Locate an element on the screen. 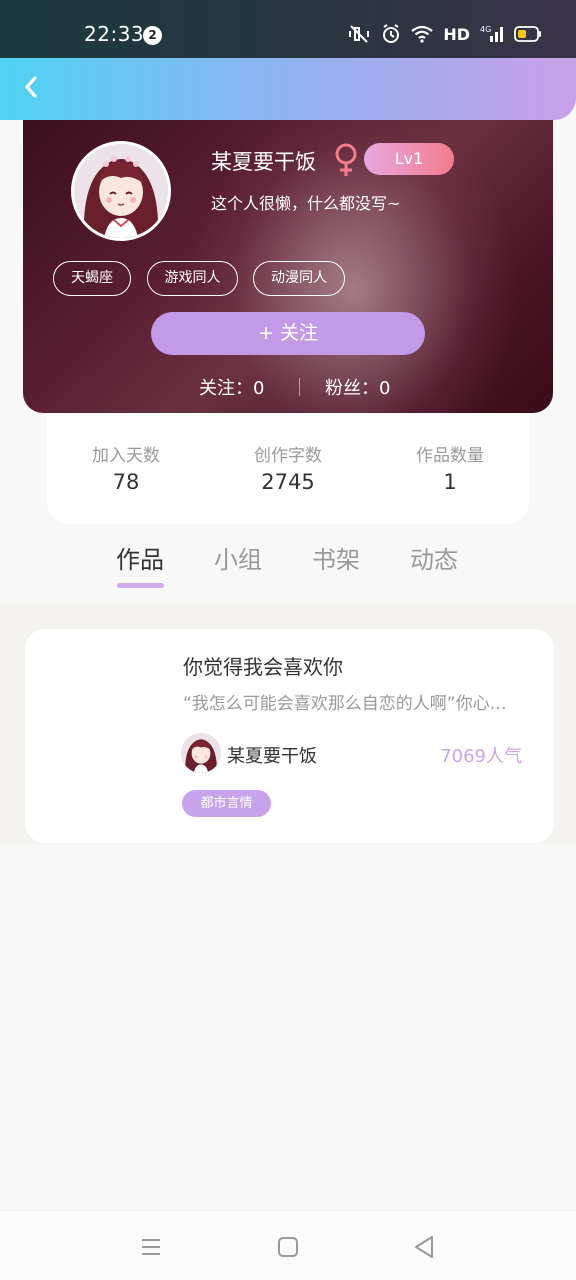  stat-value: 1 is located at coordinates (450, 482).